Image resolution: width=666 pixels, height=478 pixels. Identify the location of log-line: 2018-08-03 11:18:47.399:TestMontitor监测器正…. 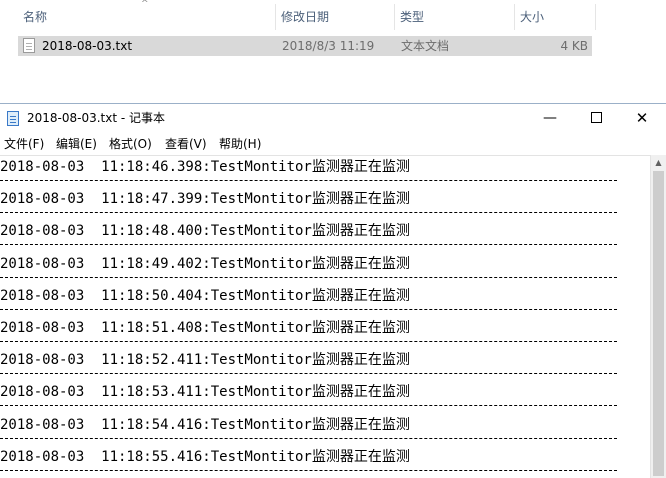
(205, 199).